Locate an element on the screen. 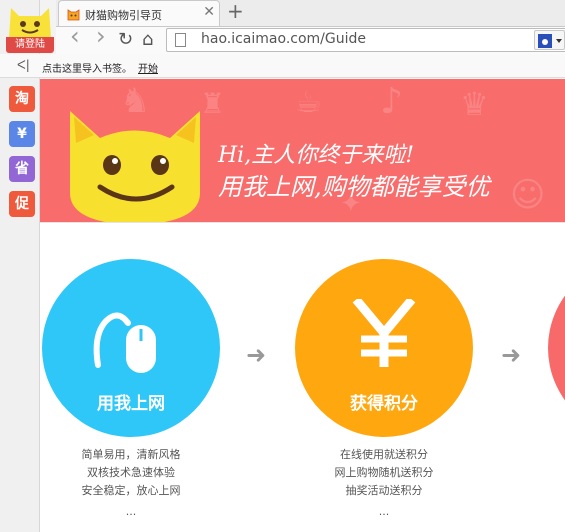  home-button: ⌂ is located at coordinates (147, 40).